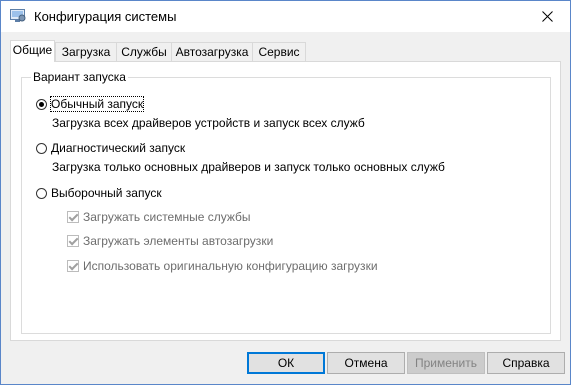  What do you see at coordinates (106, 193) in the screenshot?
I see `radio-label: Выборочный запуск` at bounding box center [106, 193].